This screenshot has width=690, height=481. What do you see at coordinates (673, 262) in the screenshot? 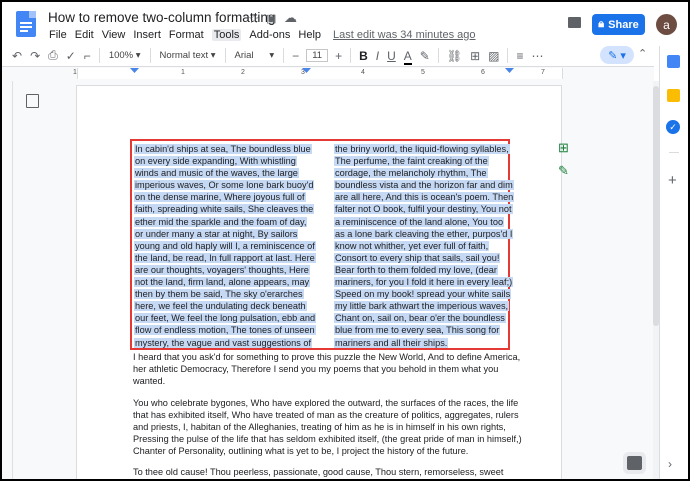
I see `side-panel` at bounding box center [673, 262].